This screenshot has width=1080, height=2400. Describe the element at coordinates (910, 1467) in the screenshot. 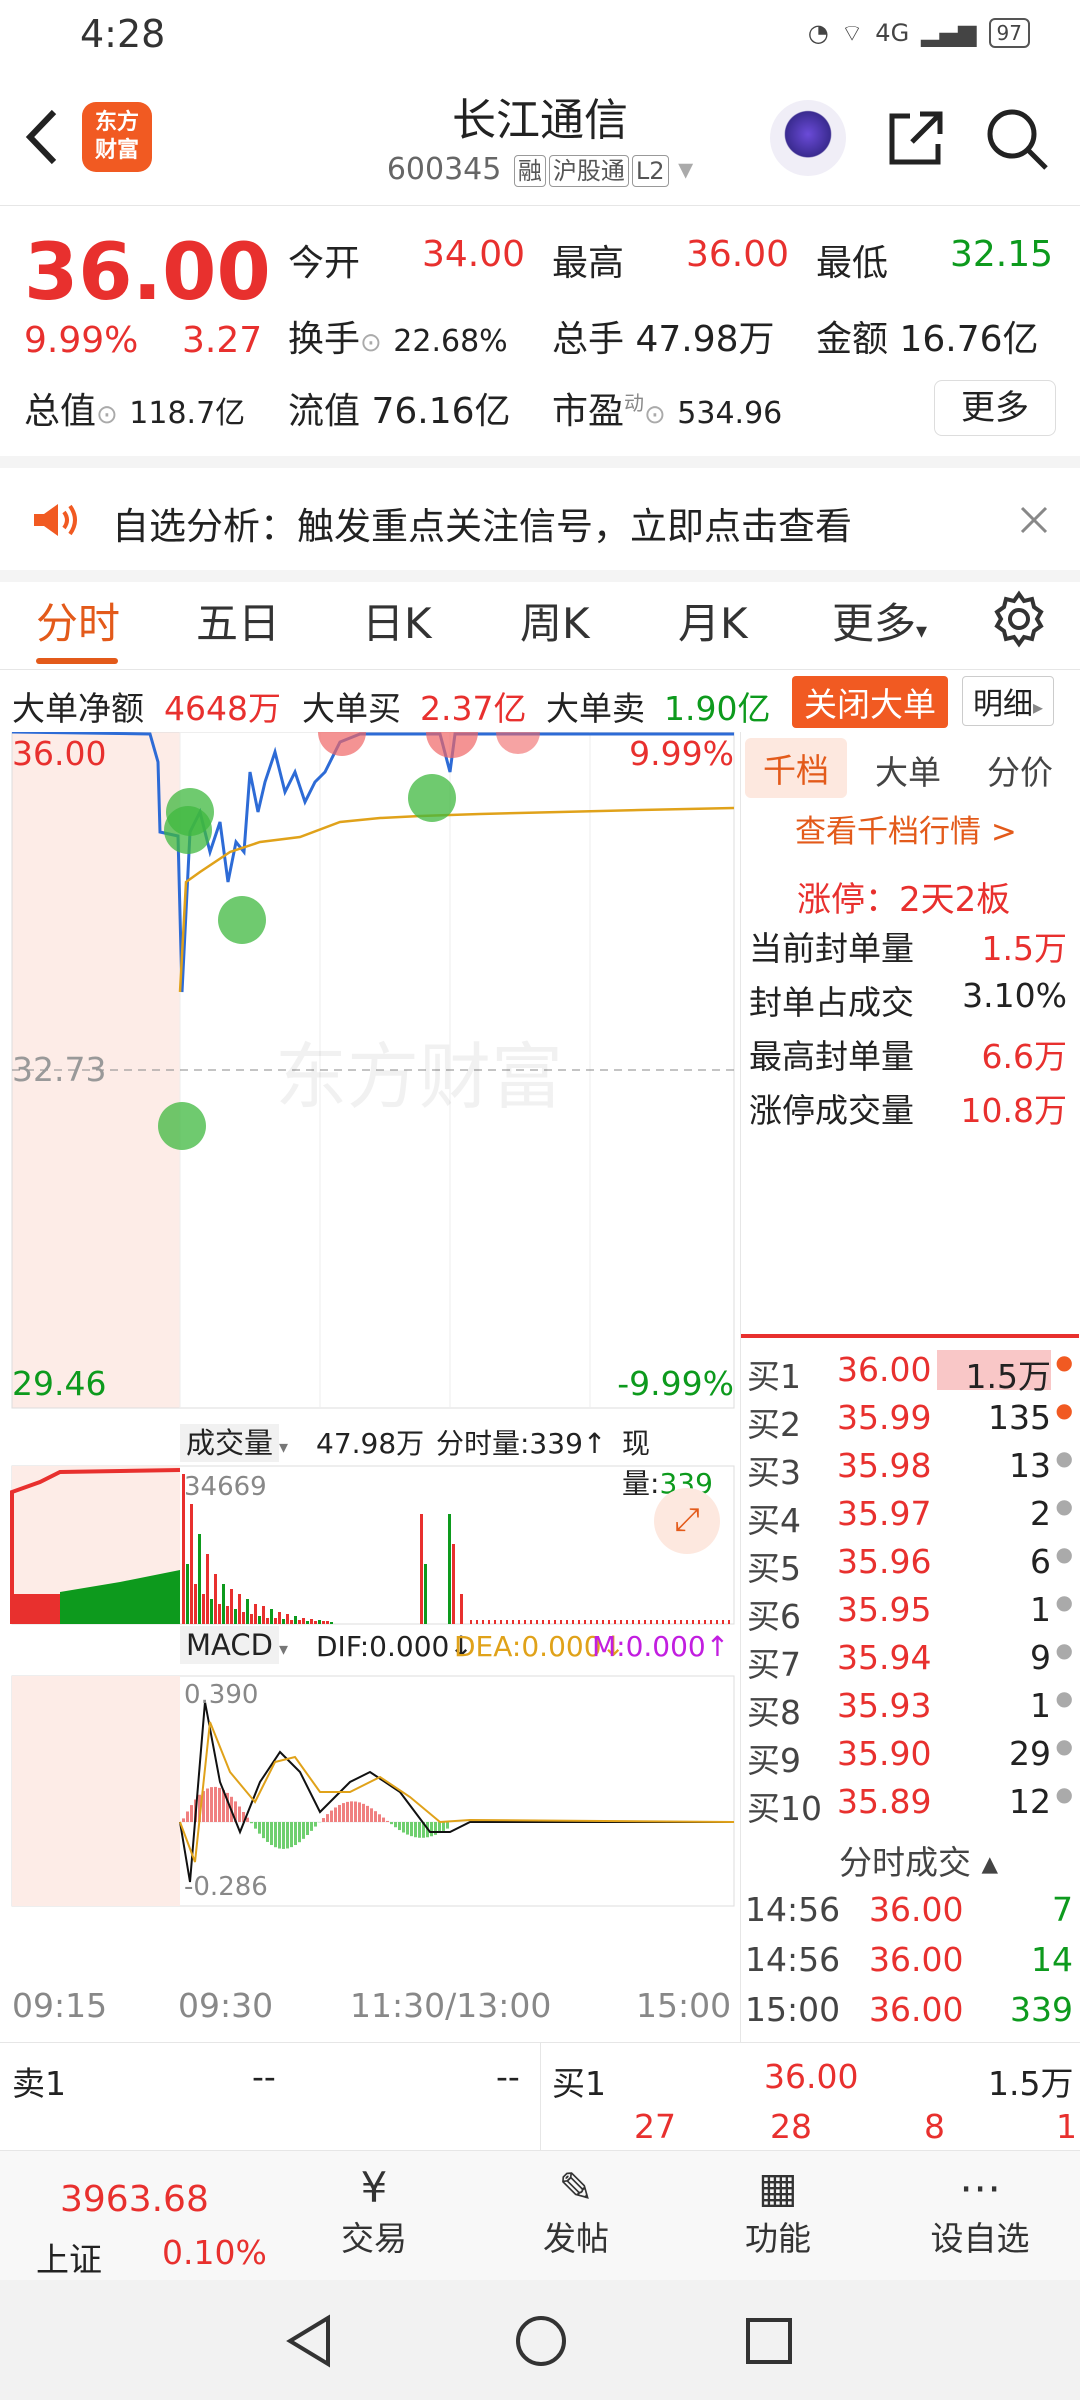

I see `bid-row: 买3 35.98 13 ●` at that location.